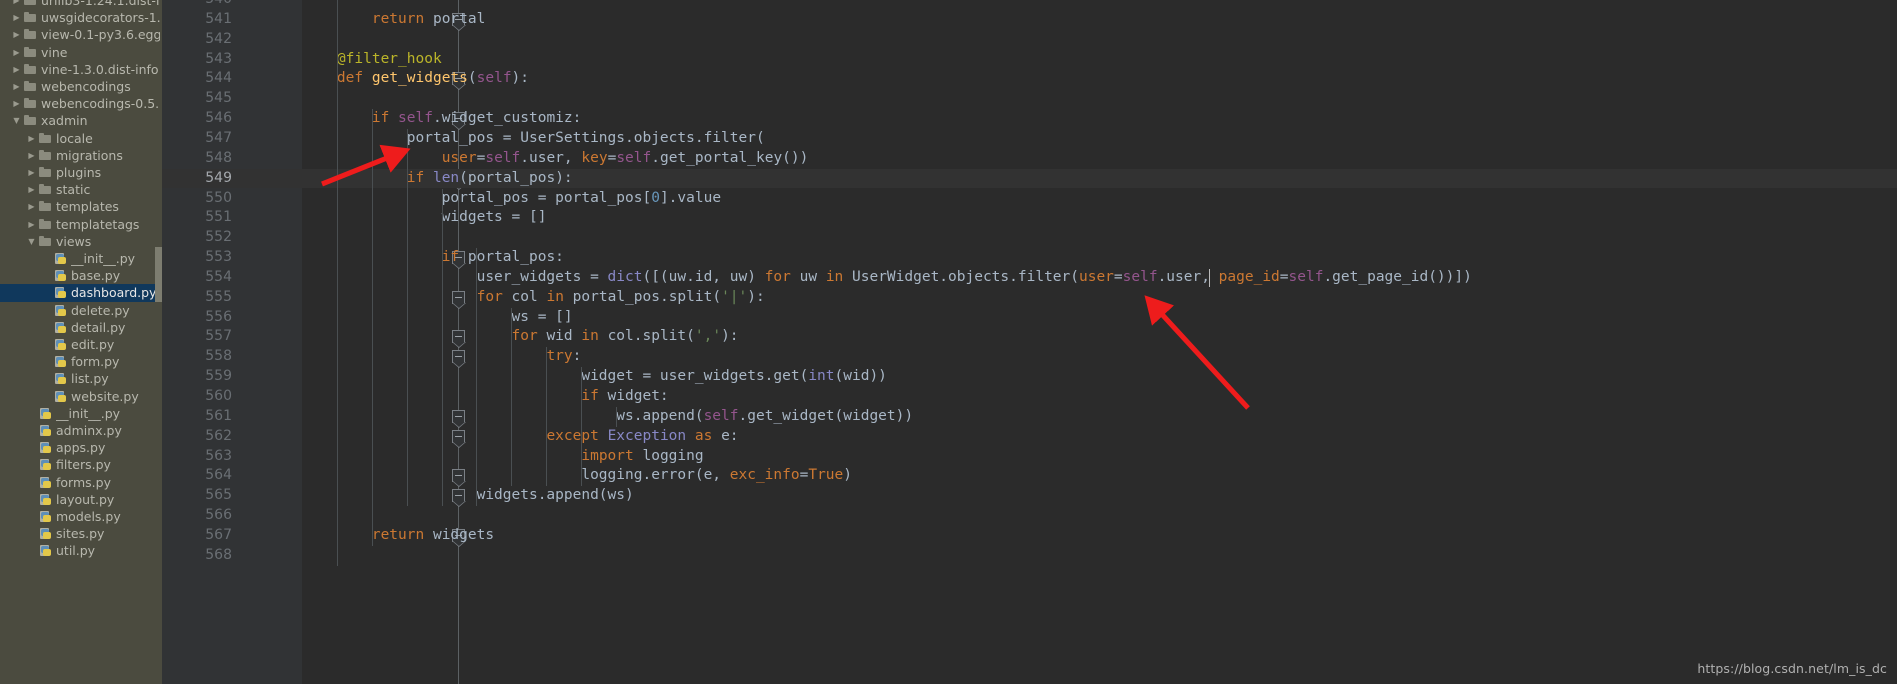  I want to click on tree-item-views: ▼ views, so click(81, 241).